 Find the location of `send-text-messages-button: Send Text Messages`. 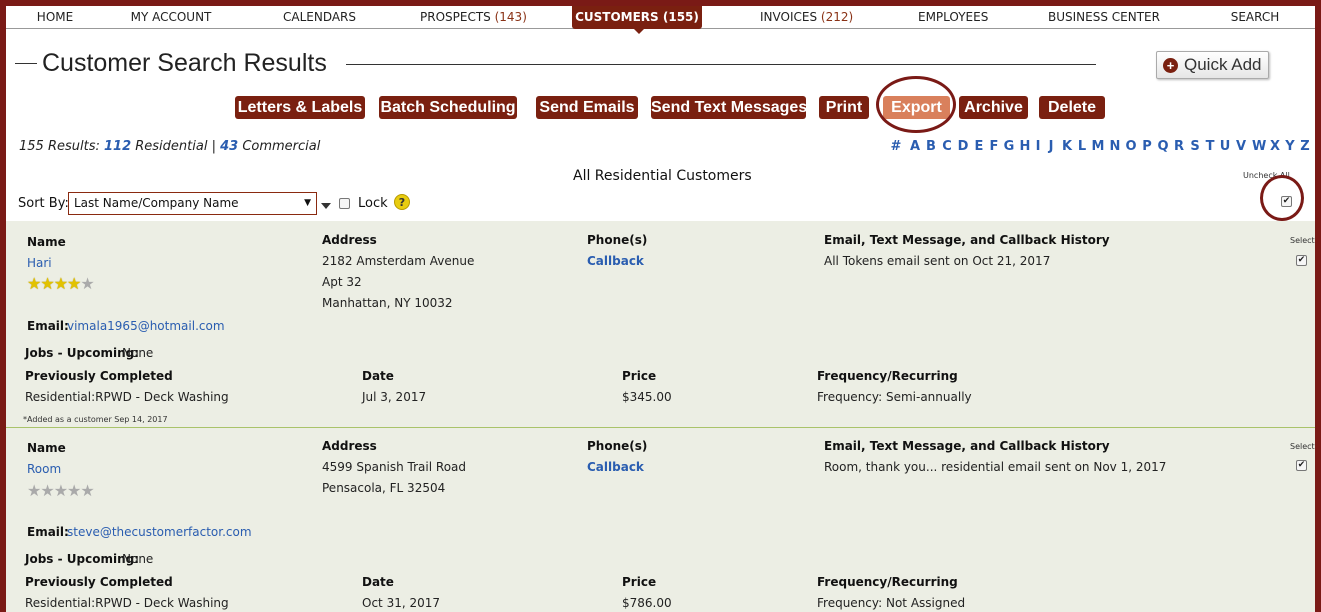

send-text-messages-button: Send Text Messages is located at coordinates (729, 107).